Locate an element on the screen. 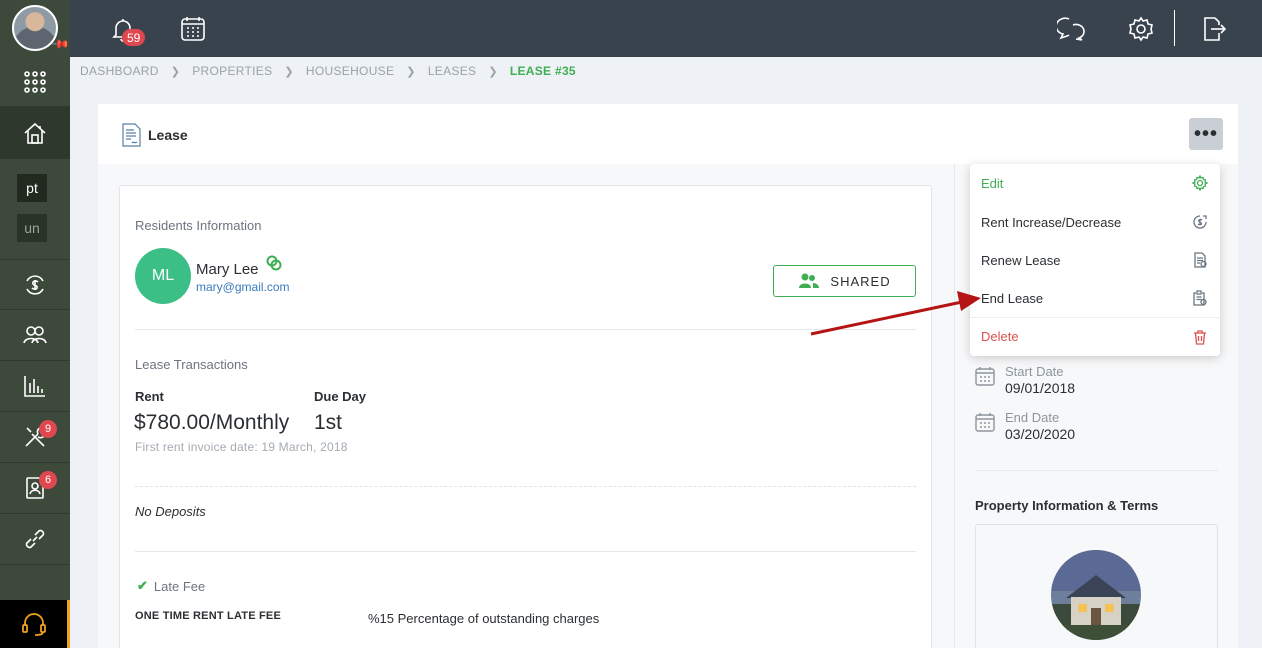  menu-item-end-lease: End Lease is located at coordinates (1095, 298).